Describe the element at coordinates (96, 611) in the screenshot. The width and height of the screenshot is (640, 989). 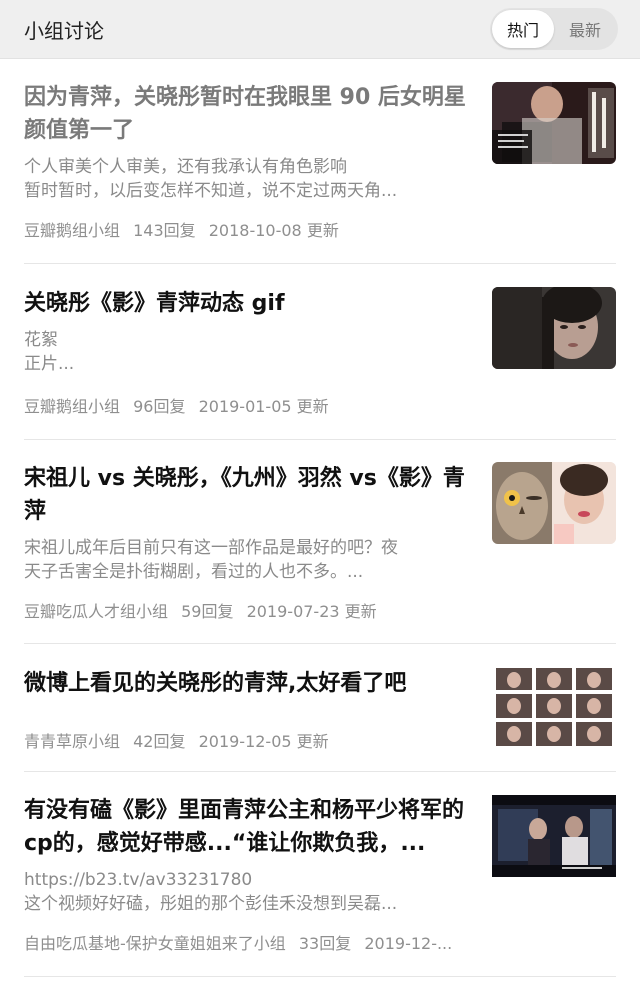
I see `group-name: 豆瓣吃瓜人才组小组` at that location.